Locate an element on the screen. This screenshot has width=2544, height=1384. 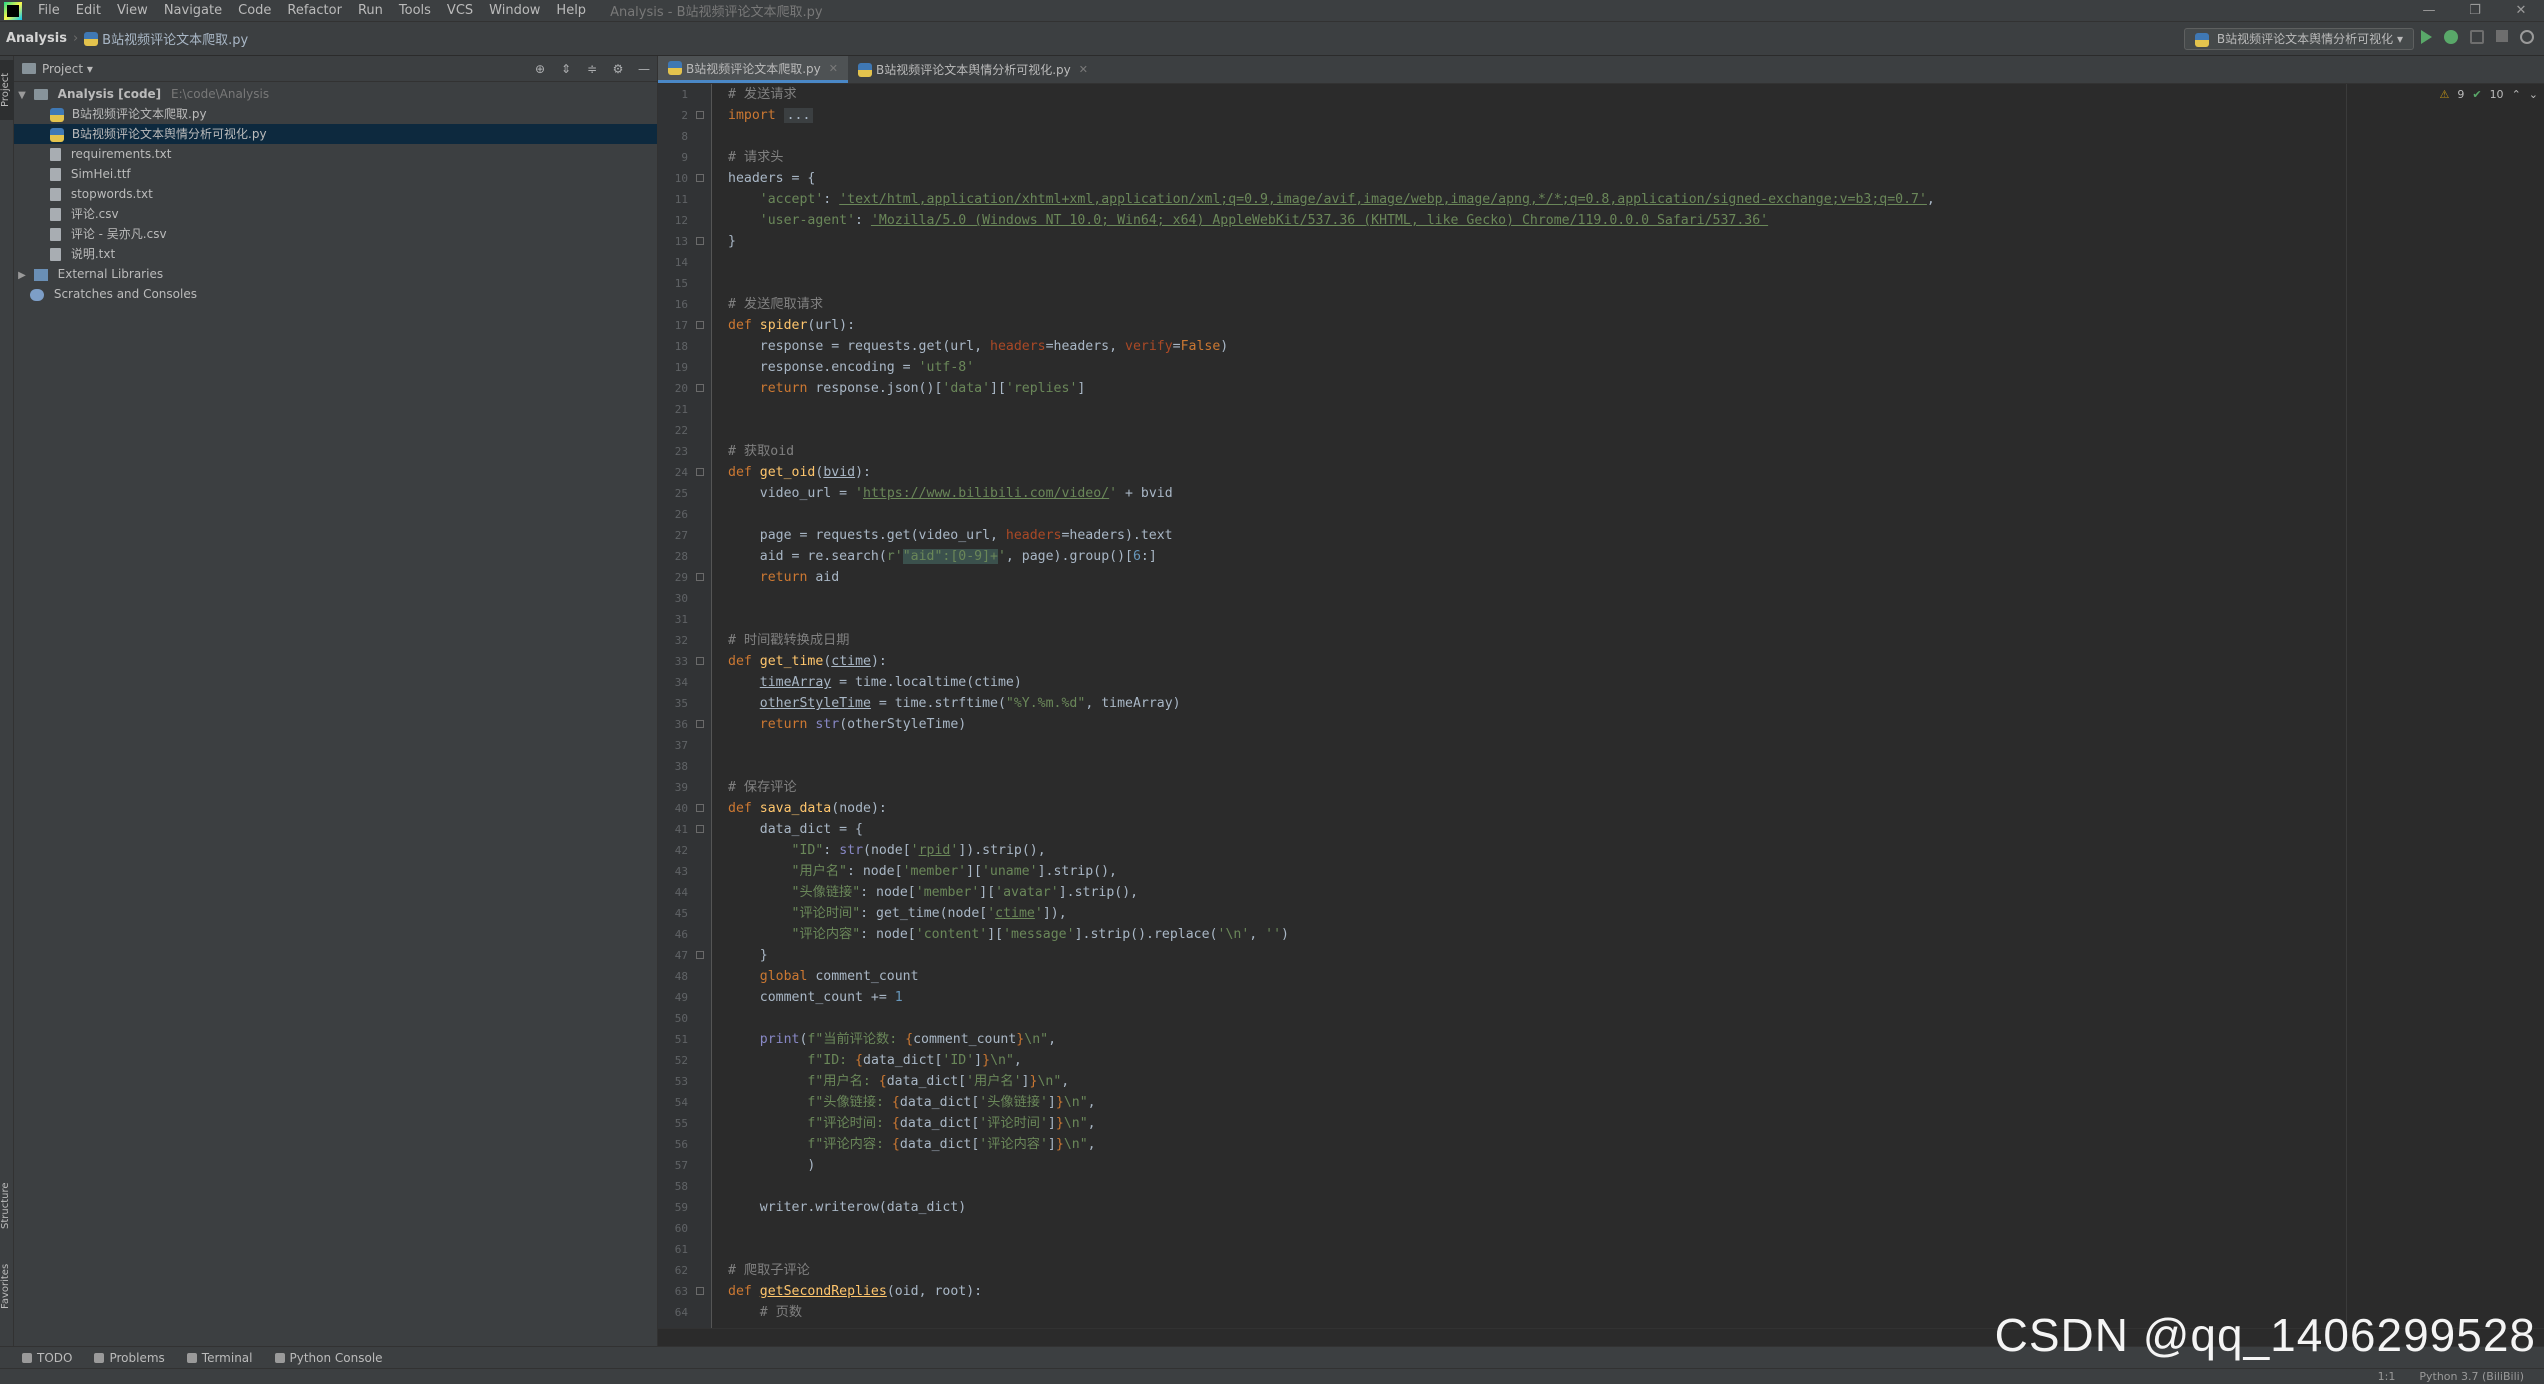
tree-file-label: SimHei.ttf is located at coordinates (100, 174).